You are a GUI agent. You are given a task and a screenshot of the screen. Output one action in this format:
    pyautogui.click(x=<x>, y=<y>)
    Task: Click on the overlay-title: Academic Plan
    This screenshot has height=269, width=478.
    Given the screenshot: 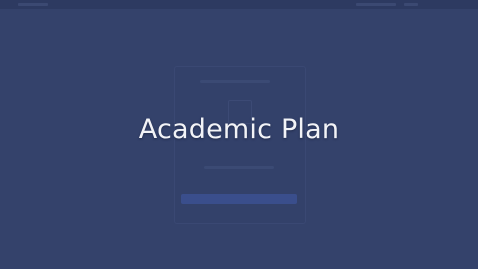 What is the action you would take?
    pyautogui.click(x=239, y=129)
    